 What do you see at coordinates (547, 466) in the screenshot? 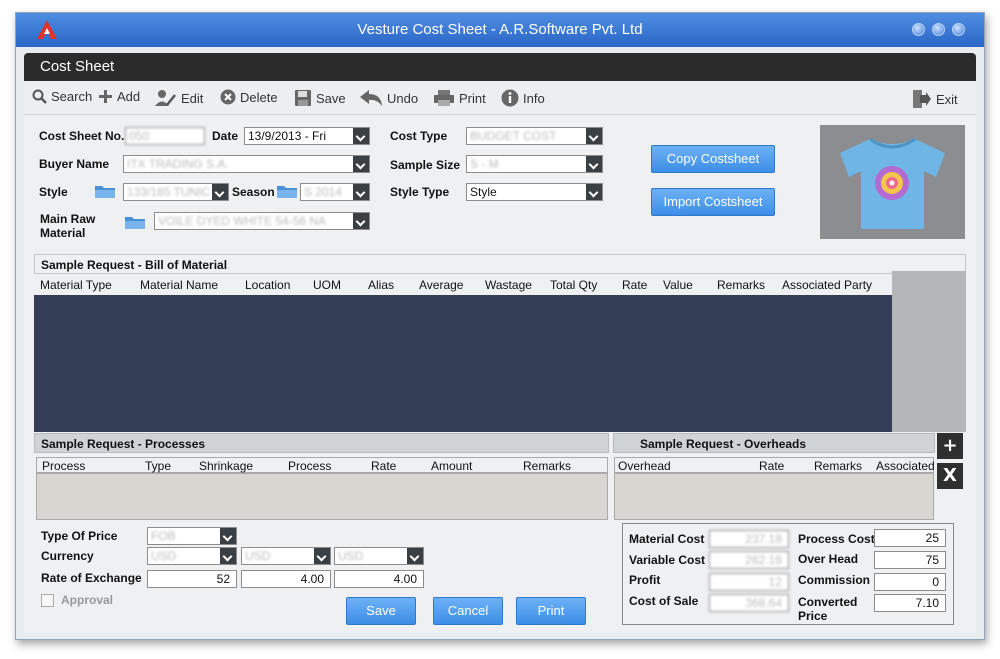
I see `proc-col-remarks: Remarks` at bounding box center [547, 466].